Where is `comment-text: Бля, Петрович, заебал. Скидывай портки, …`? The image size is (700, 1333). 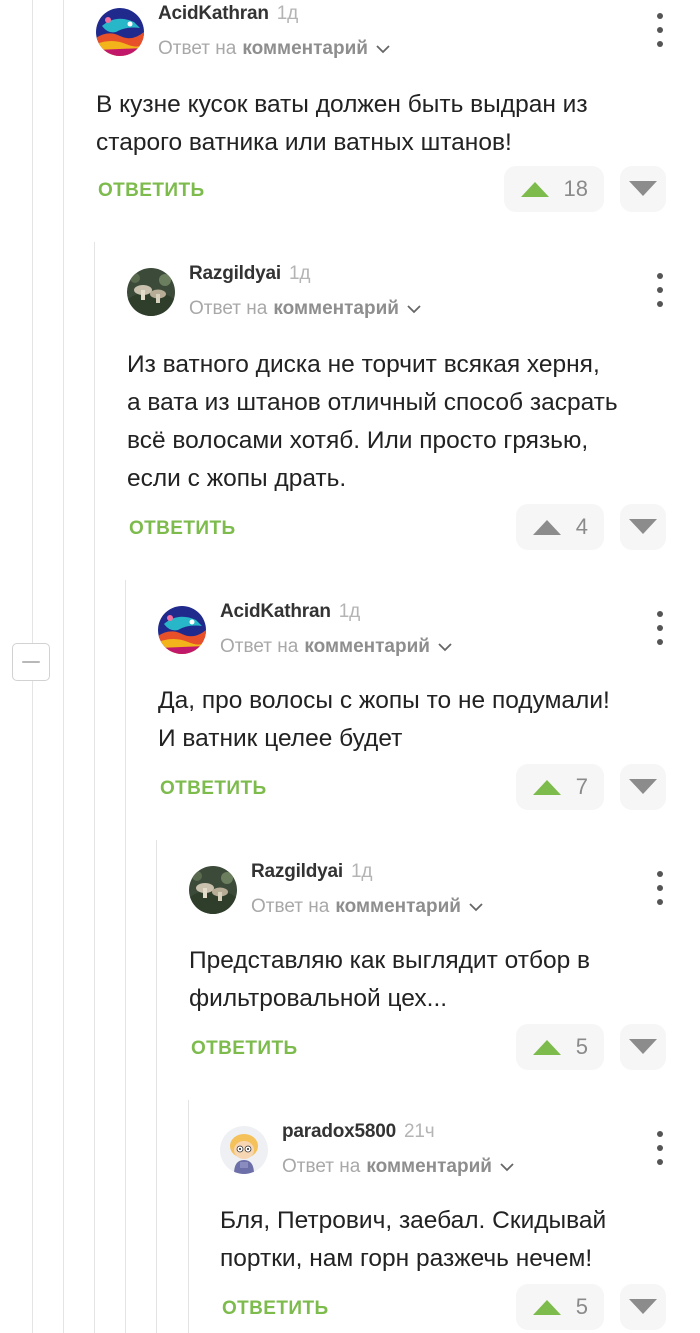
comment-text: Бля, Петрович, заебал. Скидывай портки, … is located at coordinates (413, 1240).